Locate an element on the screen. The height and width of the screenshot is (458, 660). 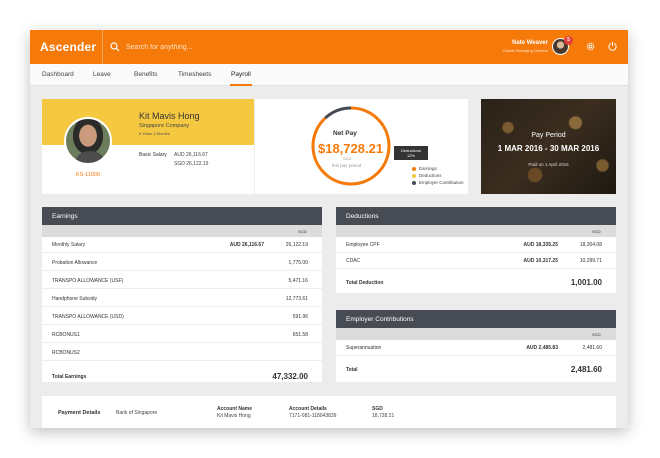
legend-employer-dot is located at coordinates (414, 182).